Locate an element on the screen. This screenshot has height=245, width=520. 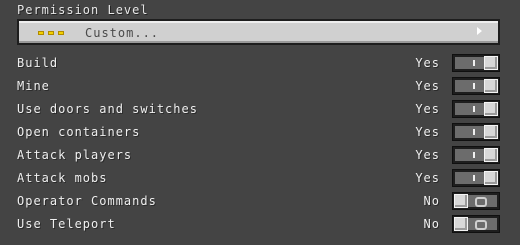
permission-label: Open containers is located at coordinates (79, 132).